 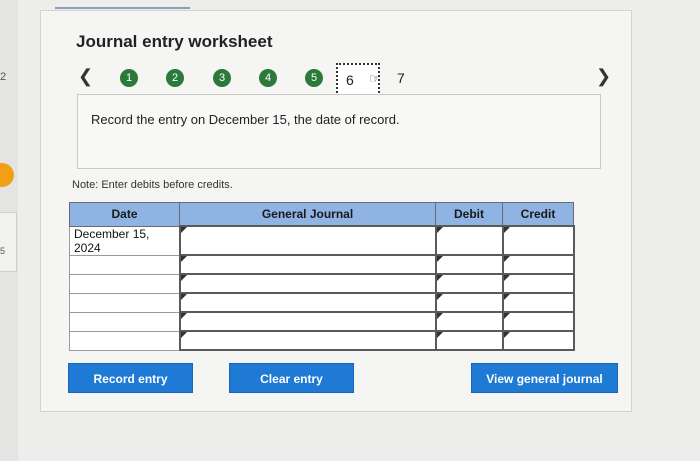 I want to click on table-row: December 15, 2024, so click(x=322, y=240).